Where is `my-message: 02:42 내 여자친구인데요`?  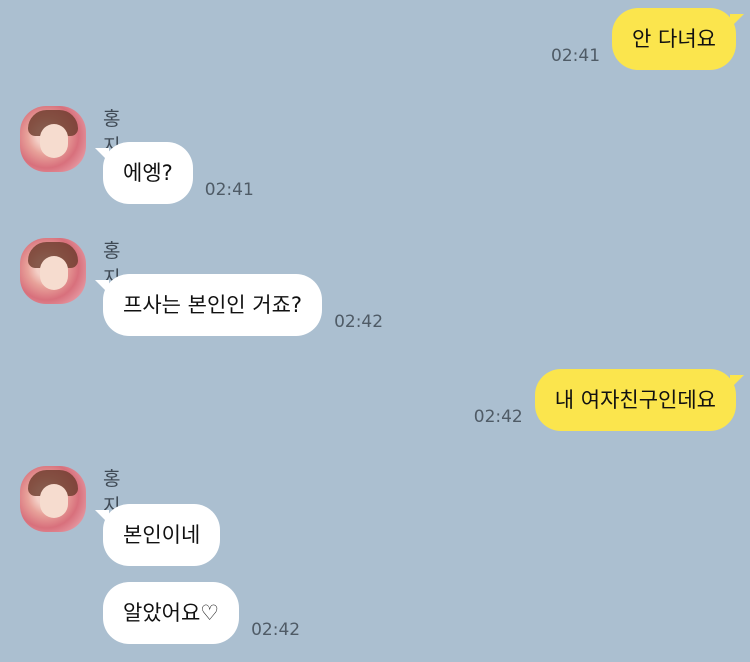
my-message: 02:42 내 여자친구인데요 is located at coordinates (603, 400).